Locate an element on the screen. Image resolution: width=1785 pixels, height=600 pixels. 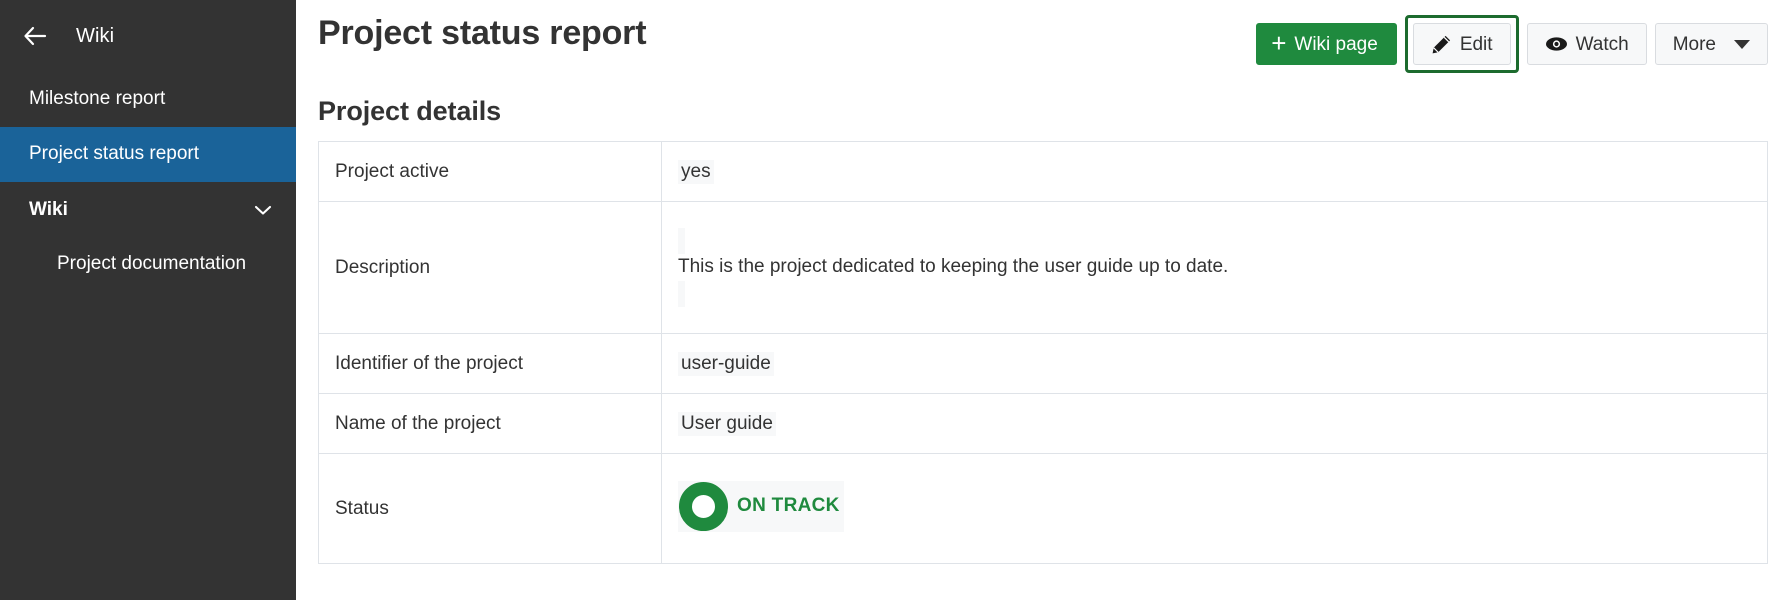
caret-down-icon is located at coordinates (1742, 44).